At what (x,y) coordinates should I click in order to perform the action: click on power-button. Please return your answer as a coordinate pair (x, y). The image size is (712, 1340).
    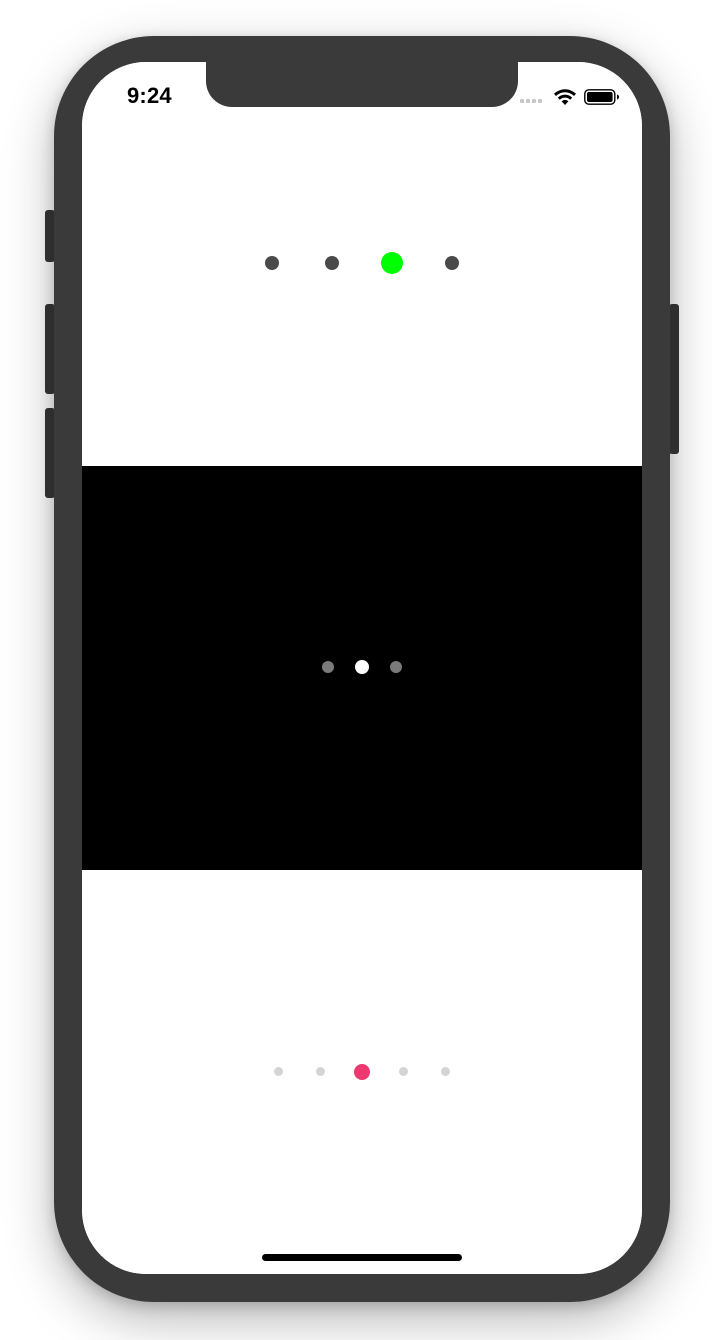
    Looking at the image, I should click on (674, 379).